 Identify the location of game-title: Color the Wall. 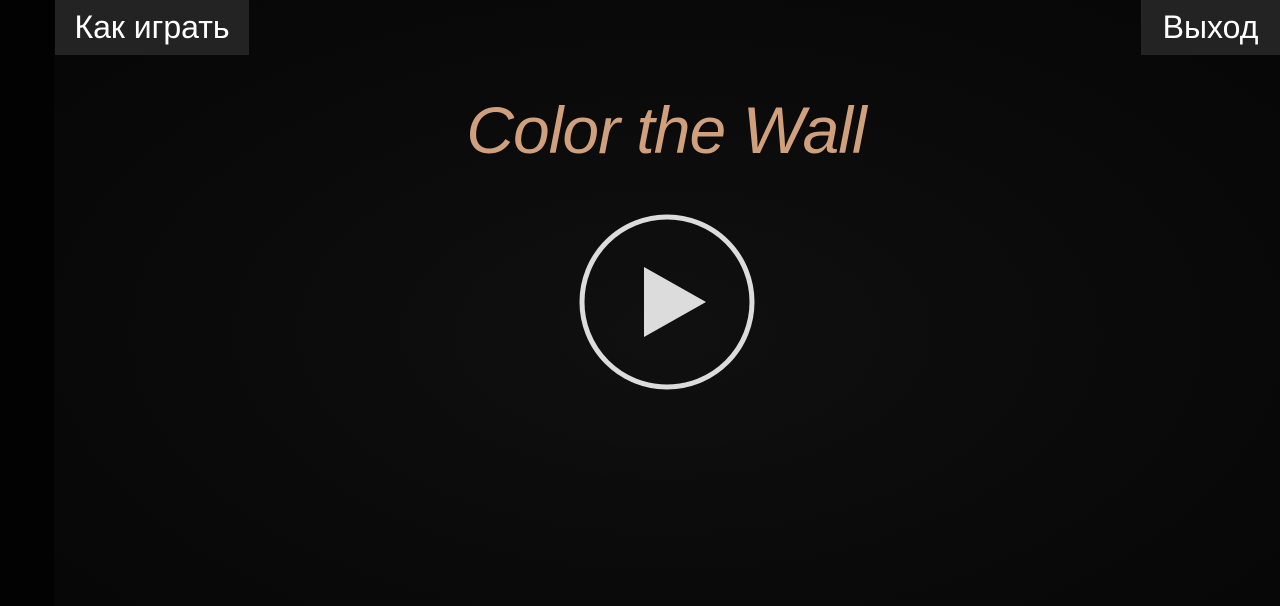
(666, 130).